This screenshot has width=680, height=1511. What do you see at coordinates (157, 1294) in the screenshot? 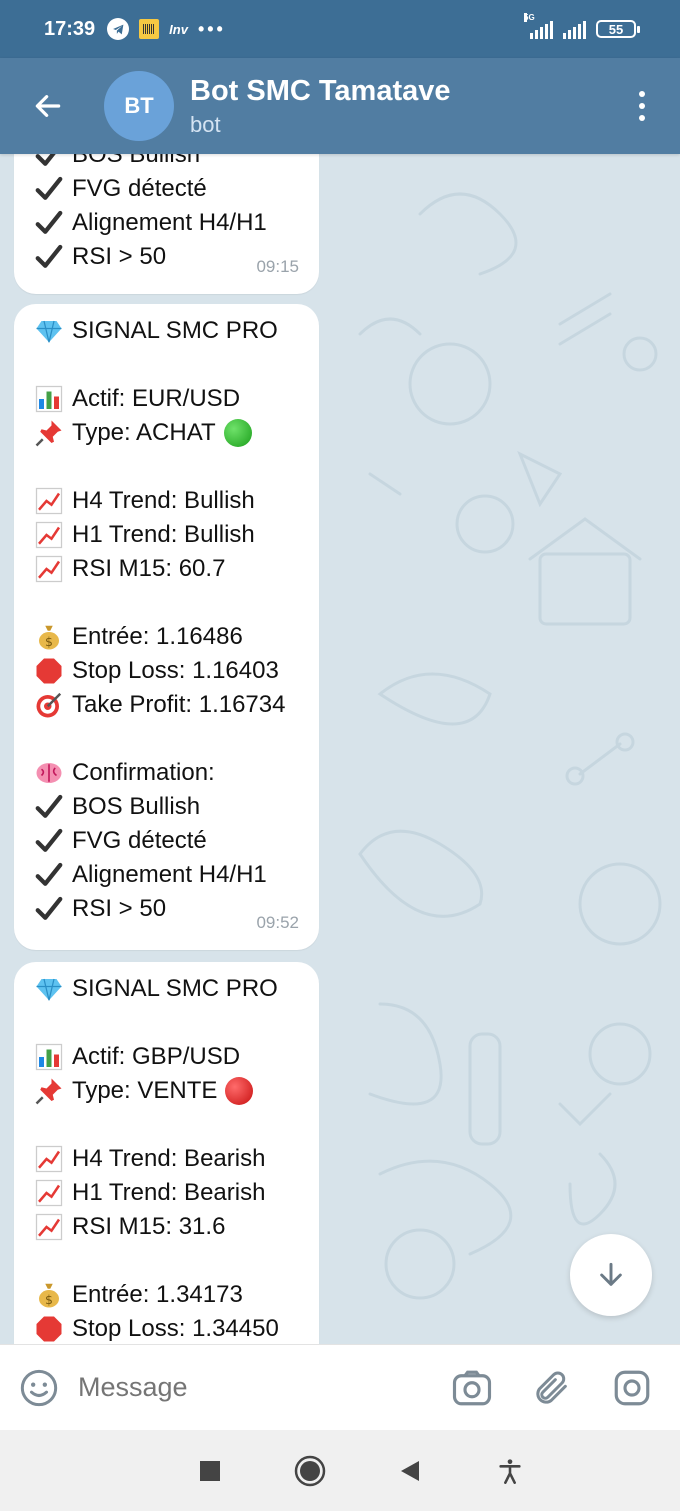
I see `message-text: Entrée: 1.34173` at bounding box center [157, 1294].